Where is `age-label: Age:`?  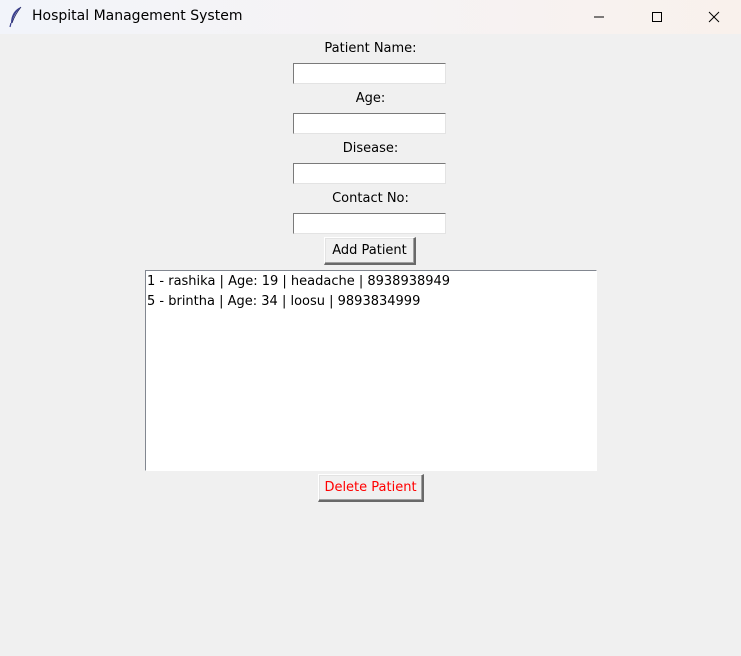
age-label: Age: is located at coordinates (370, 98).